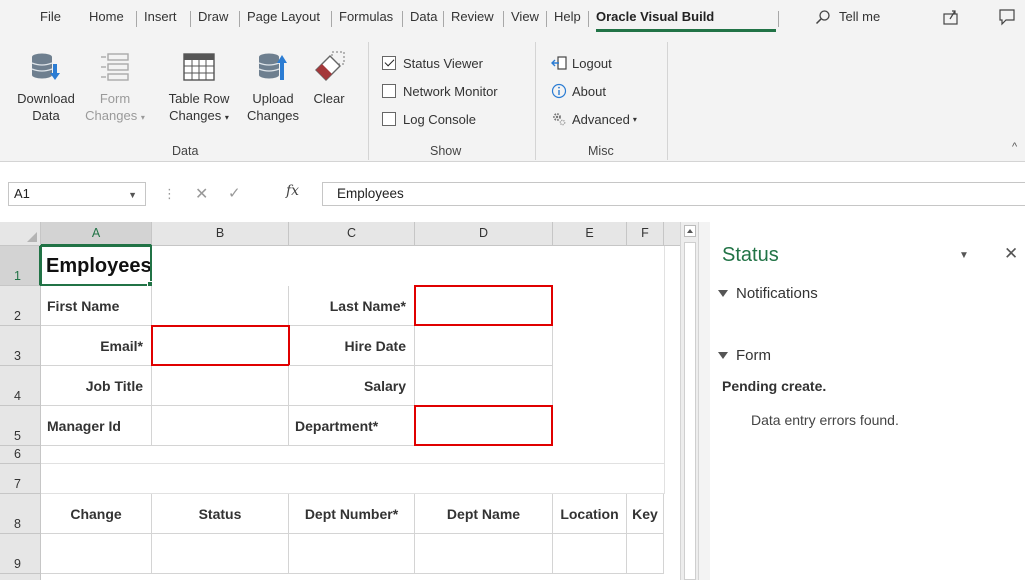 The height and width of the screenshot is (580, 1025). I want to click on table-header-change: Change, so click(96, 514).